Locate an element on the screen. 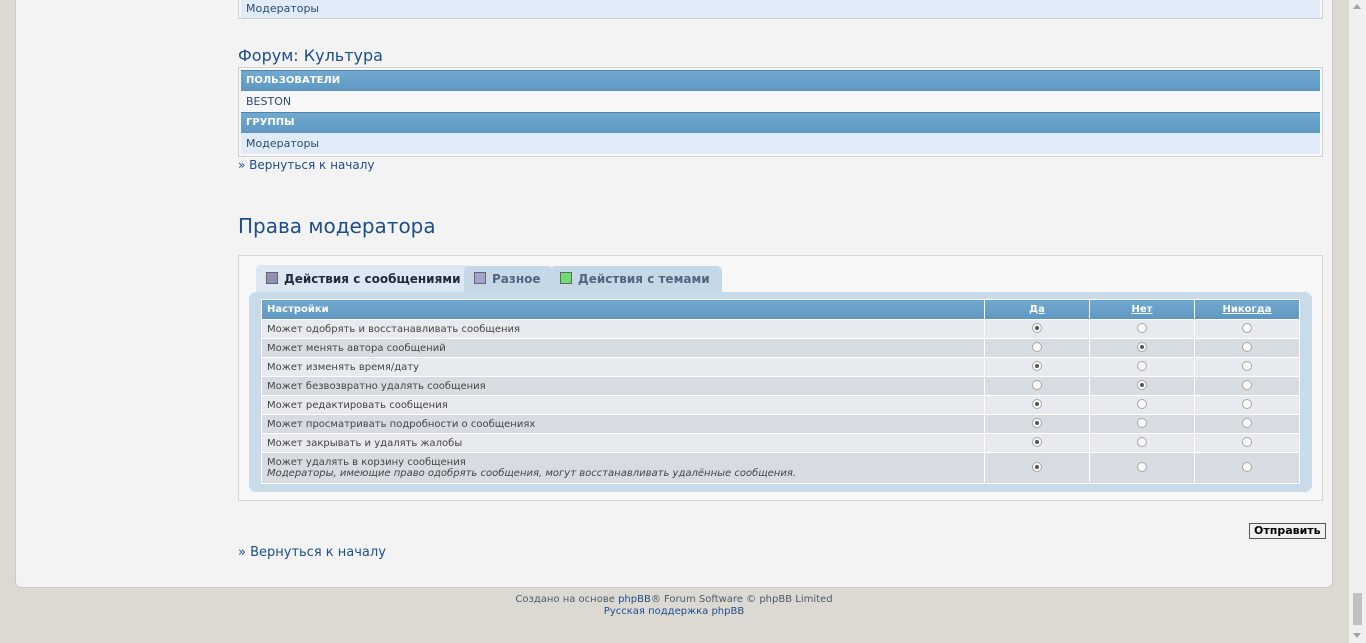 This screenshot has height=643, width=1366. tab-misc: Разное is located at coordinates (508, 279).